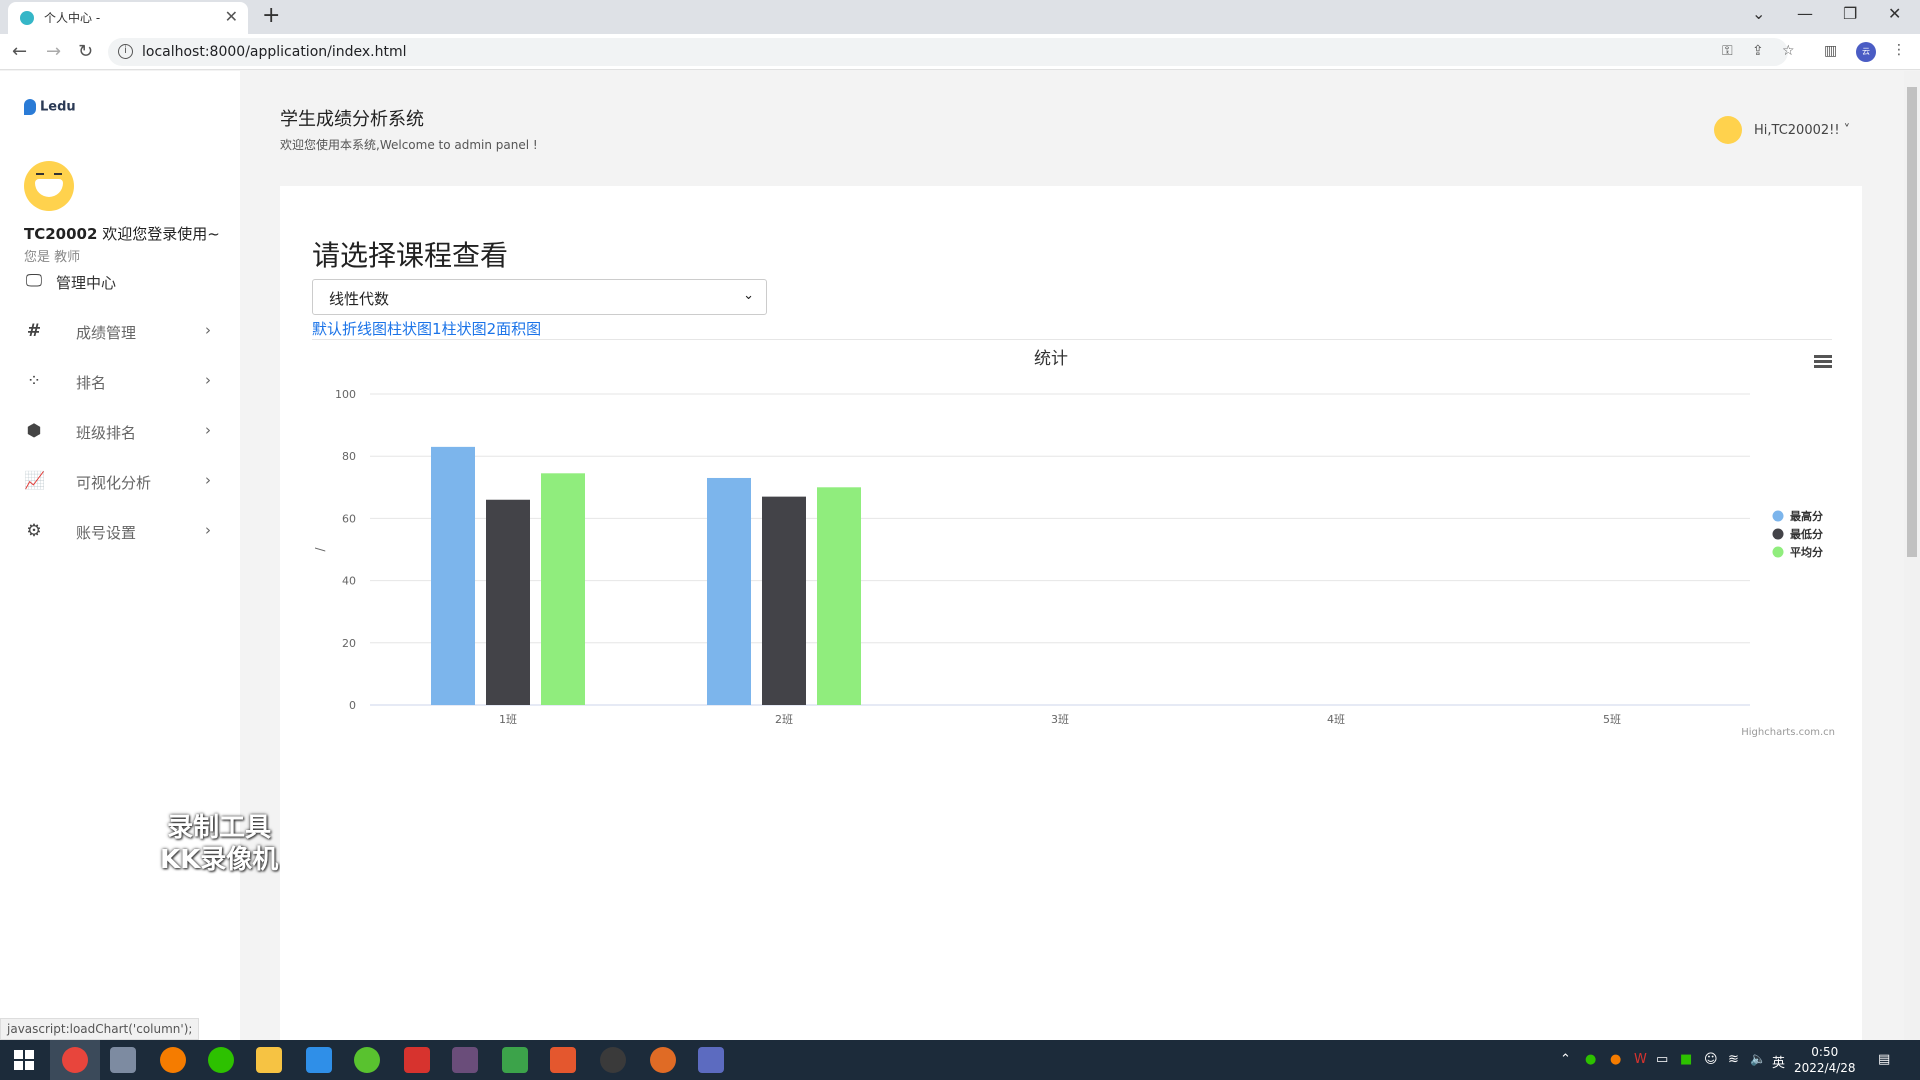 The height and width of the screenshot is (1080, 1920). Describe the element at coordinates (1899, 50) in the screenshot. I see `menu-dots-icon: ⋮` at that location.